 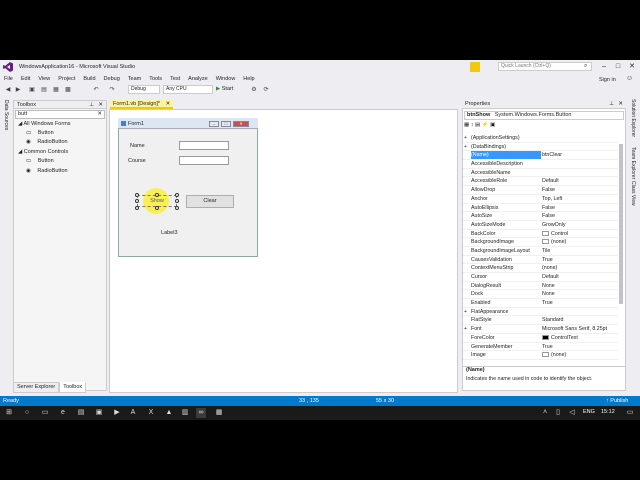 What do you see at coordinates (112, 90) in the screenshot?
I see `redo-icon: ↷` at bounding box center [112, 90].